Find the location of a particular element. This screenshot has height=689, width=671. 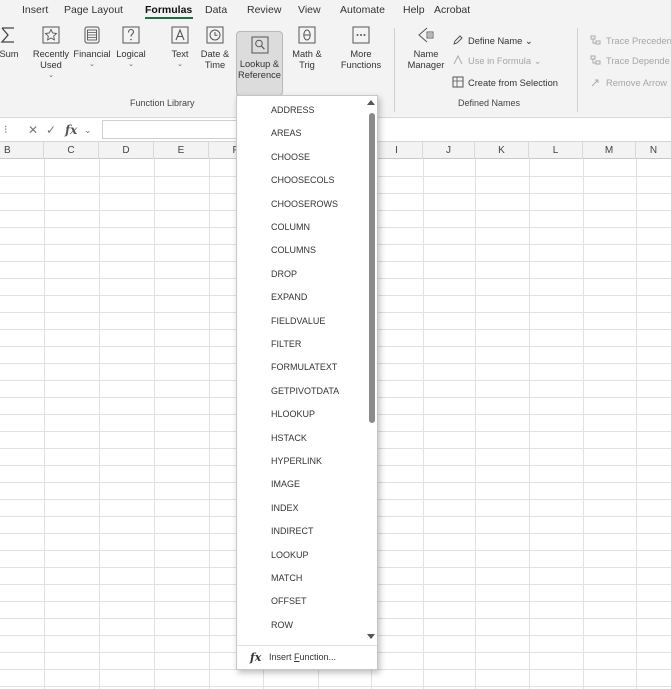

sigma-icon is located at coordinates (7, 35).